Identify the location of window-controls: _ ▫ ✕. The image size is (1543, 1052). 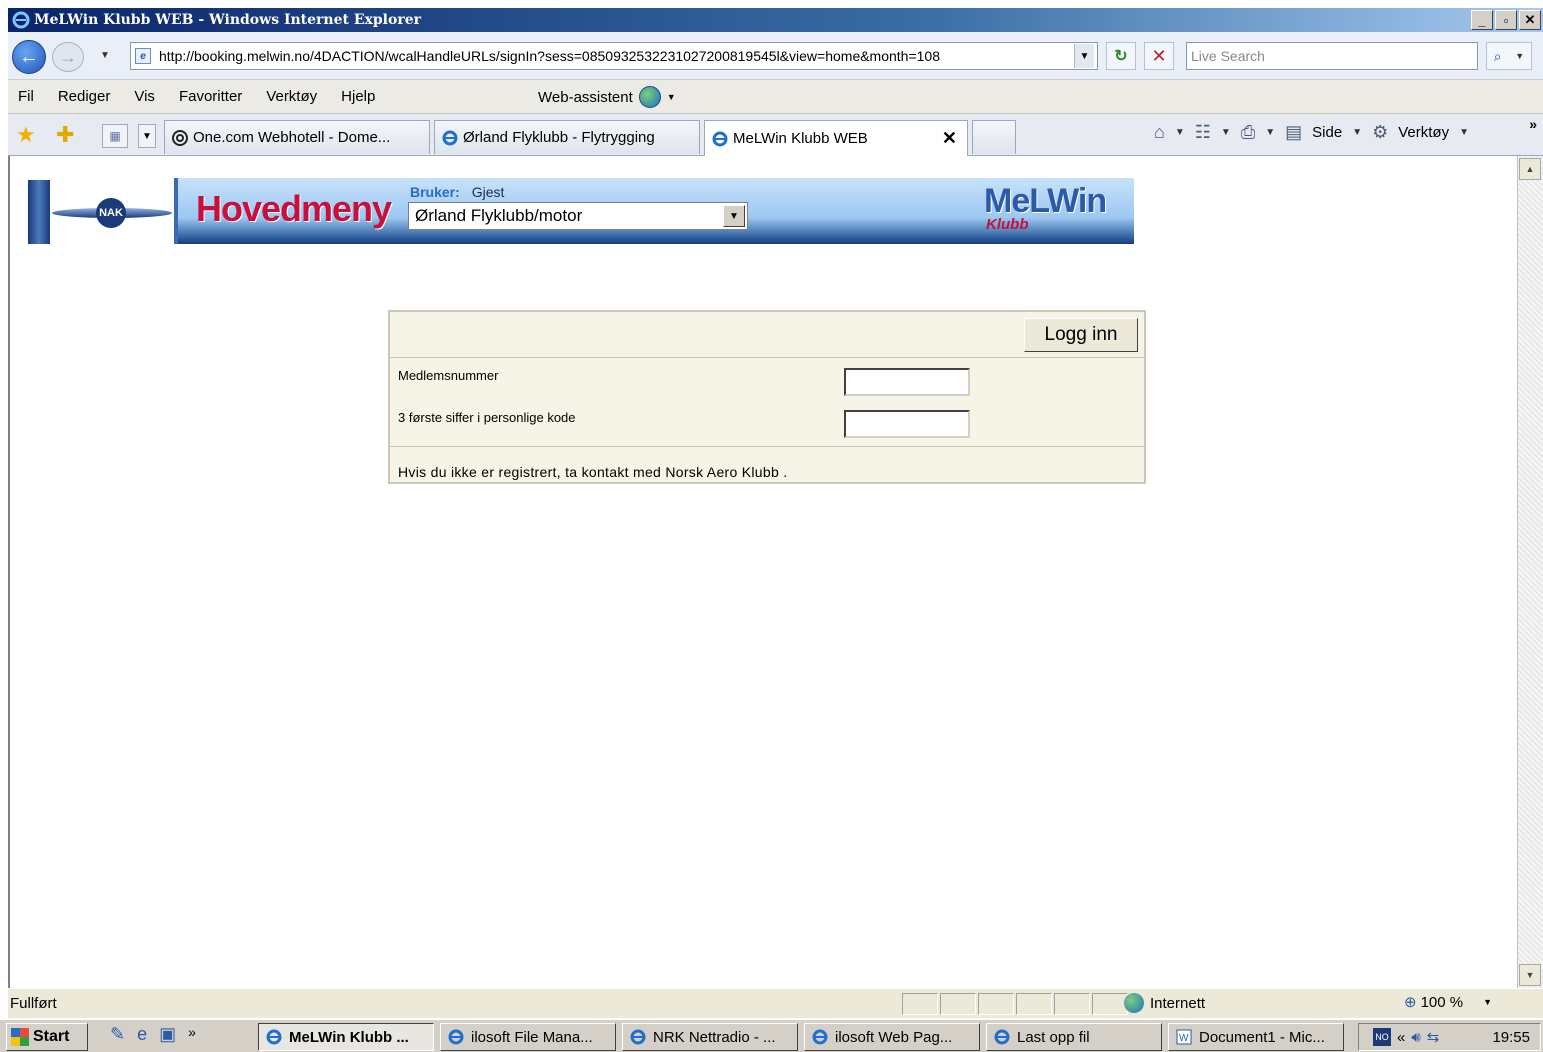
(1506, 20).